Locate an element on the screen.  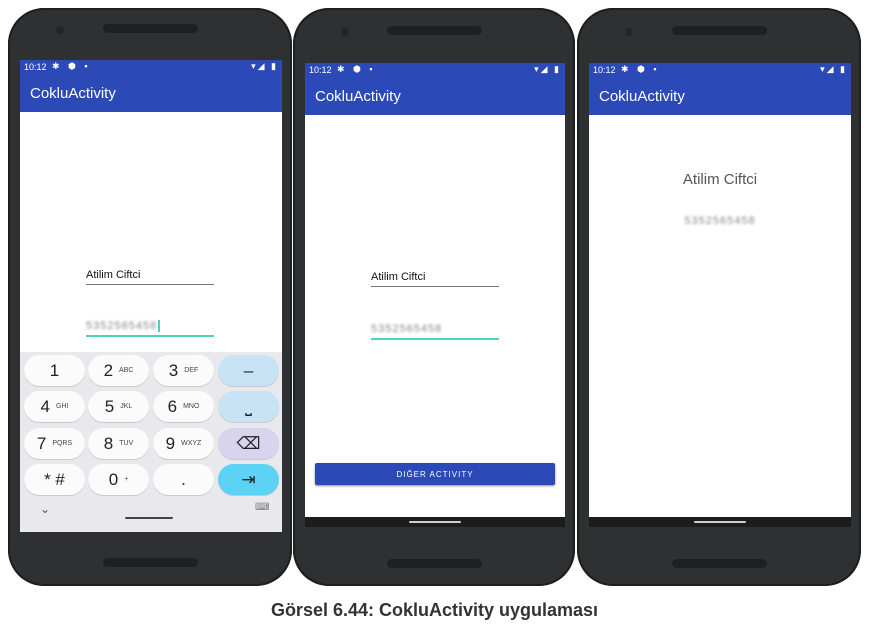
key-9: 9 WXYZ is located at coordinates (183, 443).